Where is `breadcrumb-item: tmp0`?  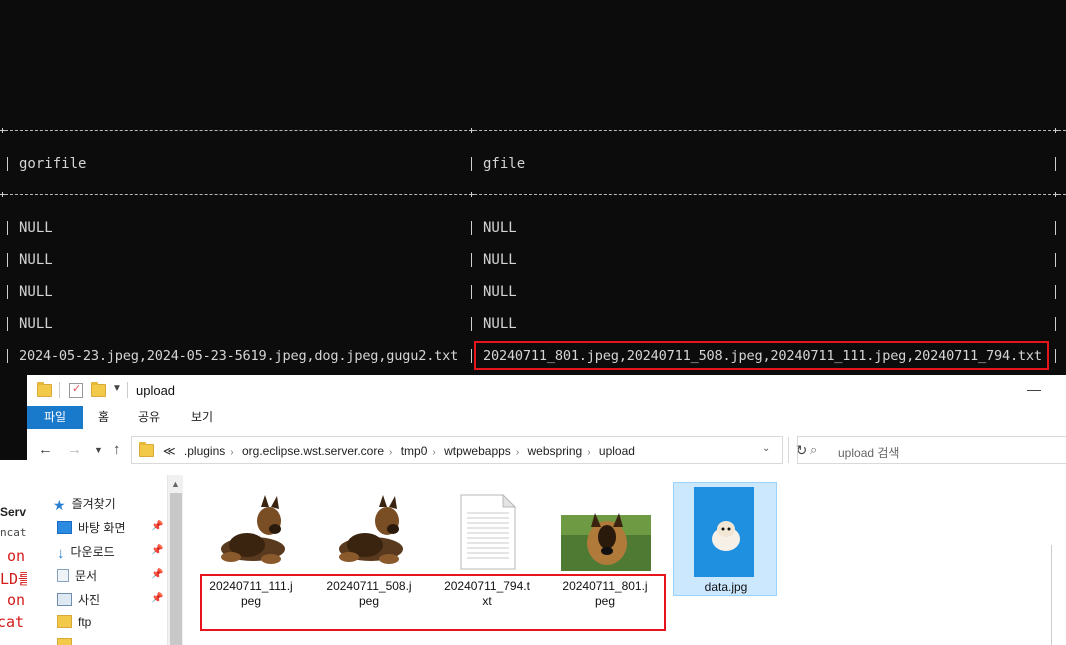 breadcrumb-item: tmp0 is located at coordinates (414, 451).